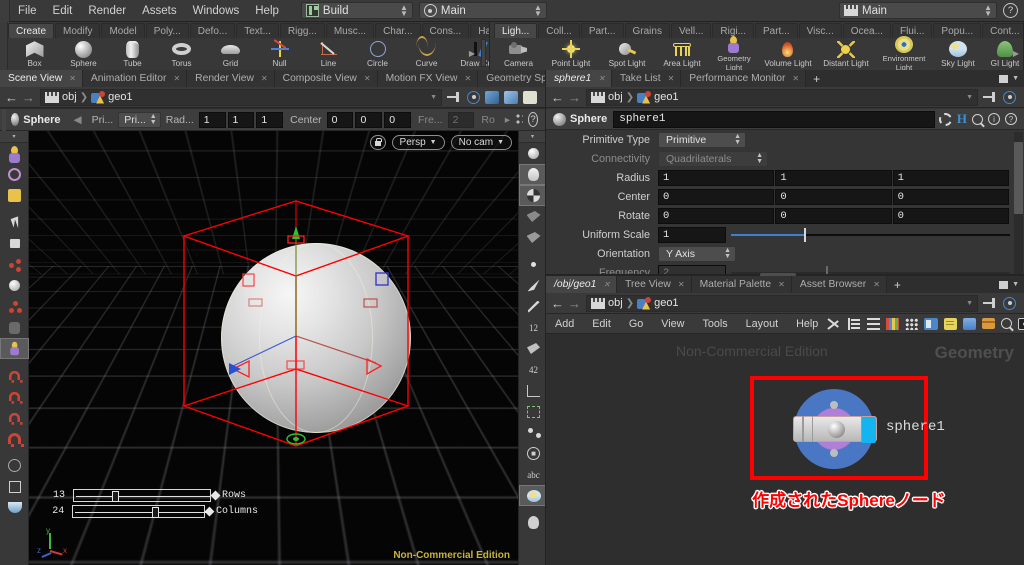  I want to click on shelf-item-distant-light: Distant Light, so click(846, 54).